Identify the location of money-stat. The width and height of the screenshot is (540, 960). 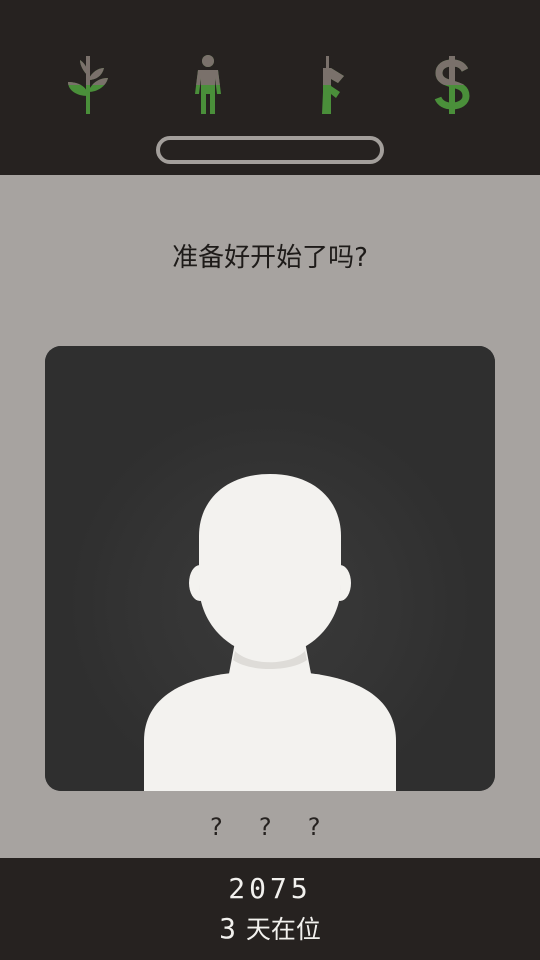
(452, 84).